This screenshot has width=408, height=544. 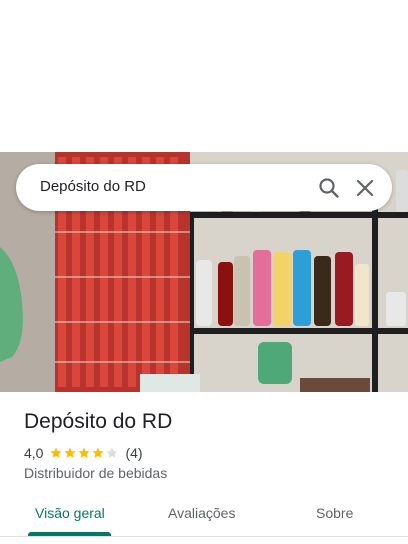 I want to click on search-query: Depósito do RD, so click(x=93, y=186).